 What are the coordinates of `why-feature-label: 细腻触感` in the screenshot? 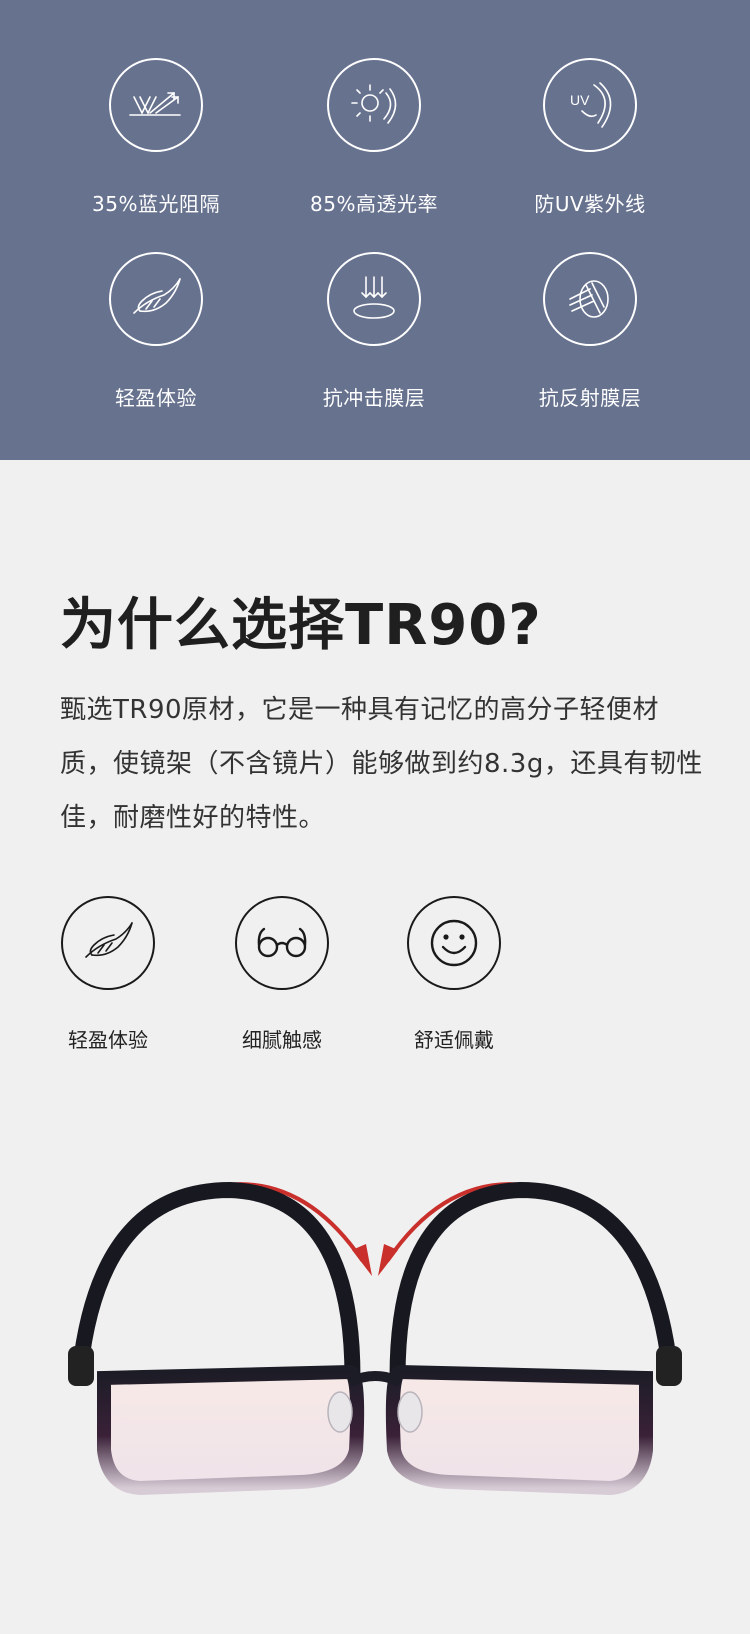 It's located at (282, 1040).